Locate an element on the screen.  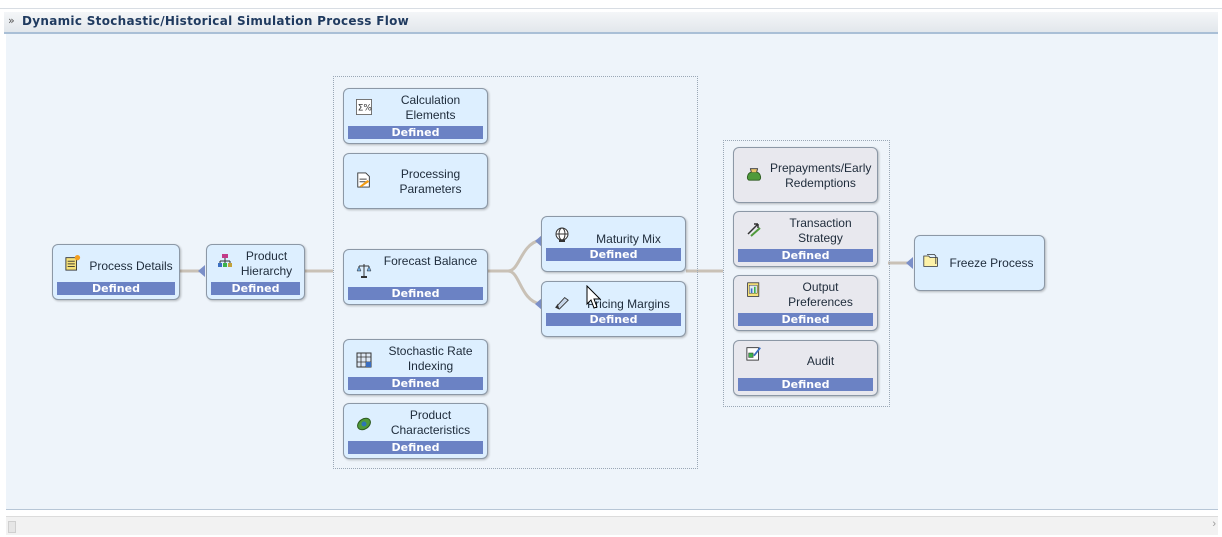
node-product-hierarchy: Product Hierarchy Defined is located at coordinates (255, 272).